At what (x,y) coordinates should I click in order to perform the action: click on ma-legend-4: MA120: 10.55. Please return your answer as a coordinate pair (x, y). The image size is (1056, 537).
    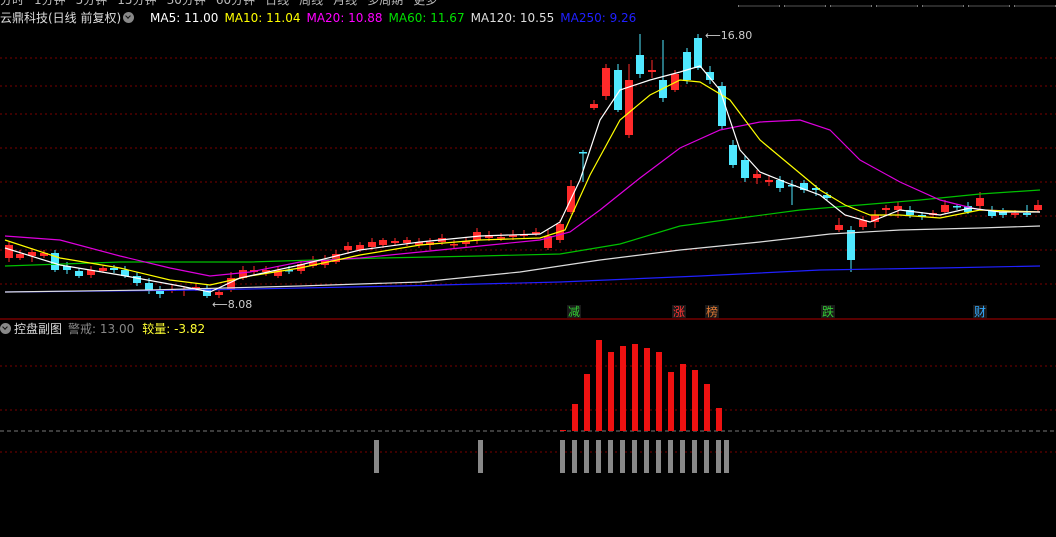
    Looking at the image, I should click on (512, 18).